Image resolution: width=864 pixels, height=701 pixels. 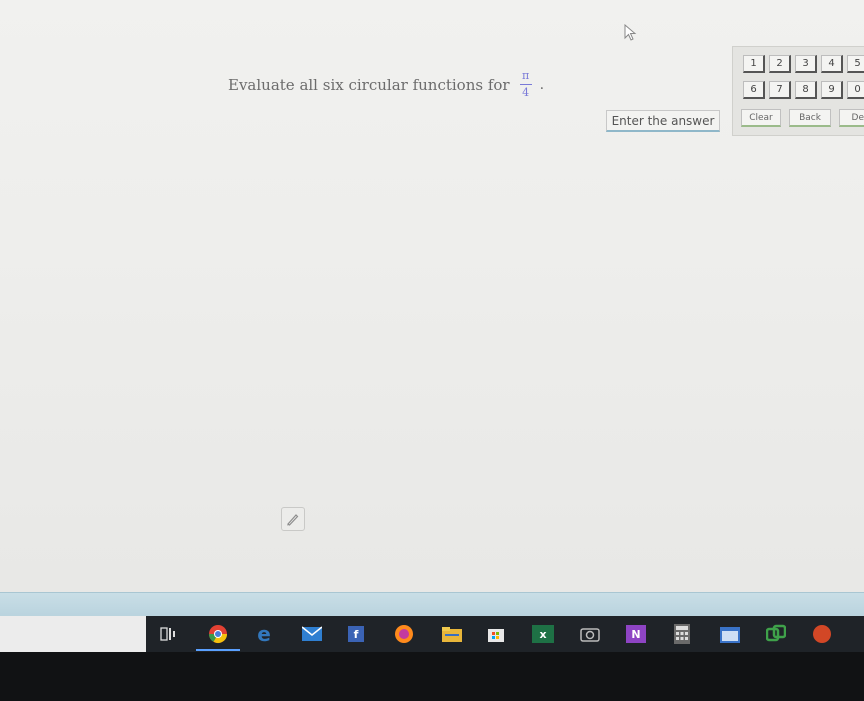 What do you see at coordinates (496, 634) in the screenshot?
I see `store-icon` at bounding box center [496, 634].